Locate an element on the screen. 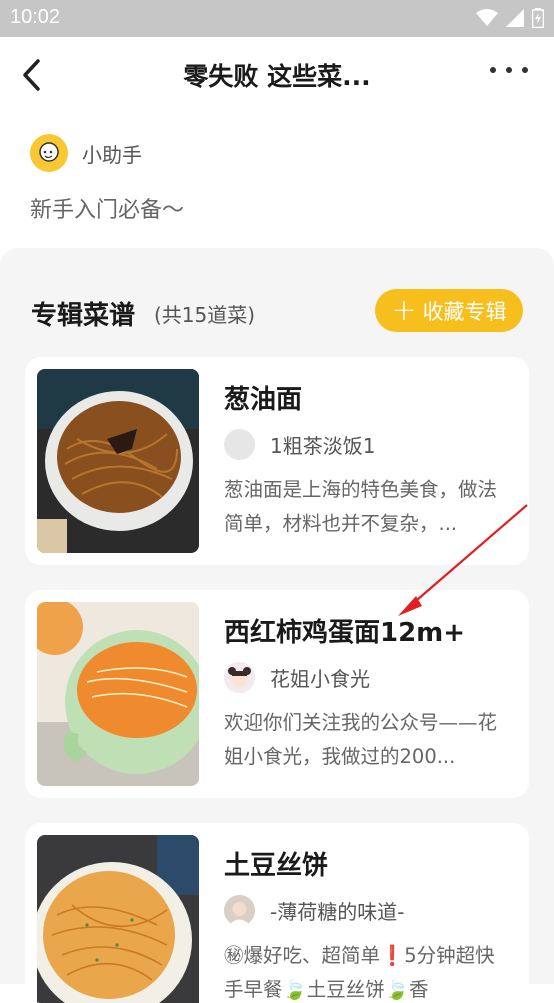 The width and height of the screenshot is (554, 1003). section-title: 专辑菜谱 is located at coordinates (83, 316).